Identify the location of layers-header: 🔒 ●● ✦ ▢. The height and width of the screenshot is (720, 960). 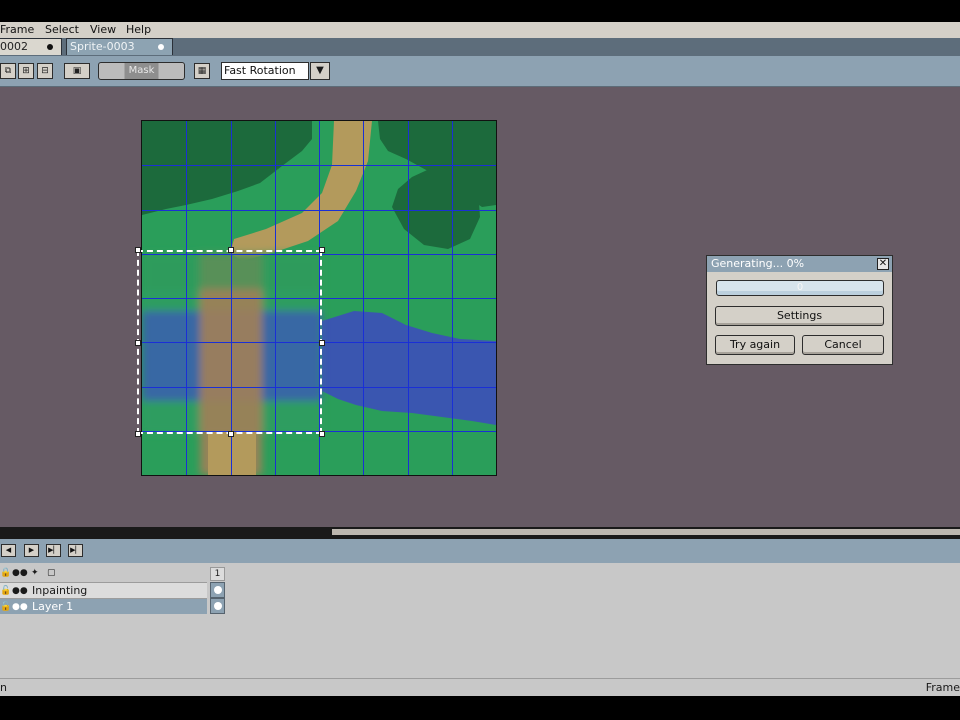
(103, 573).